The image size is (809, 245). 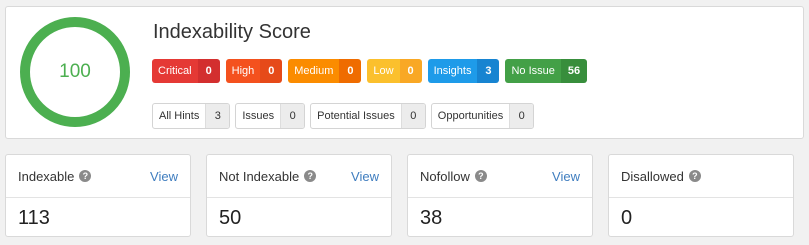 I want to click on badge-medium: Medium 0, so click(x=325, y=71).